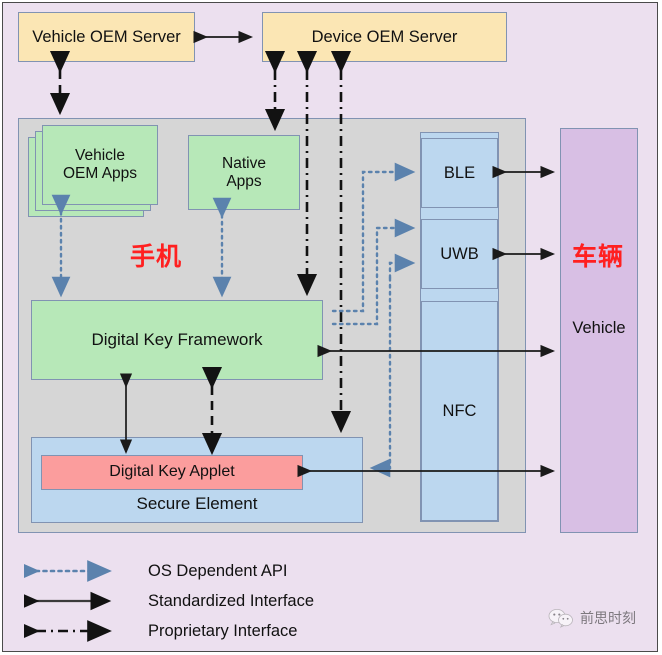 This screenshot has width=662, height=655. What do you see at coordinates (100, 173) in the screenshot?
I see `vehicle-oem-apps-label-line2: OEM Apps` at bounding box center [100, 173].